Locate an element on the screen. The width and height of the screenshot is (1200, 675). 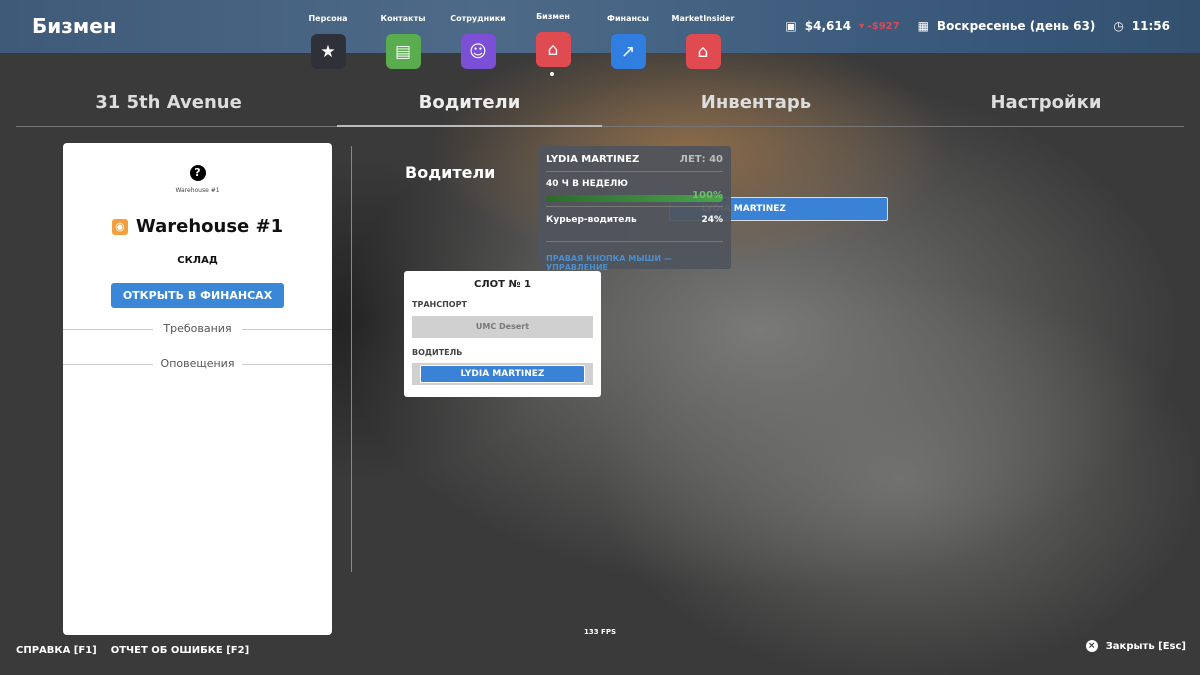
driver-hours: 40 Ч В НЕДЕЛЮ is located at coordinates (587, 184).